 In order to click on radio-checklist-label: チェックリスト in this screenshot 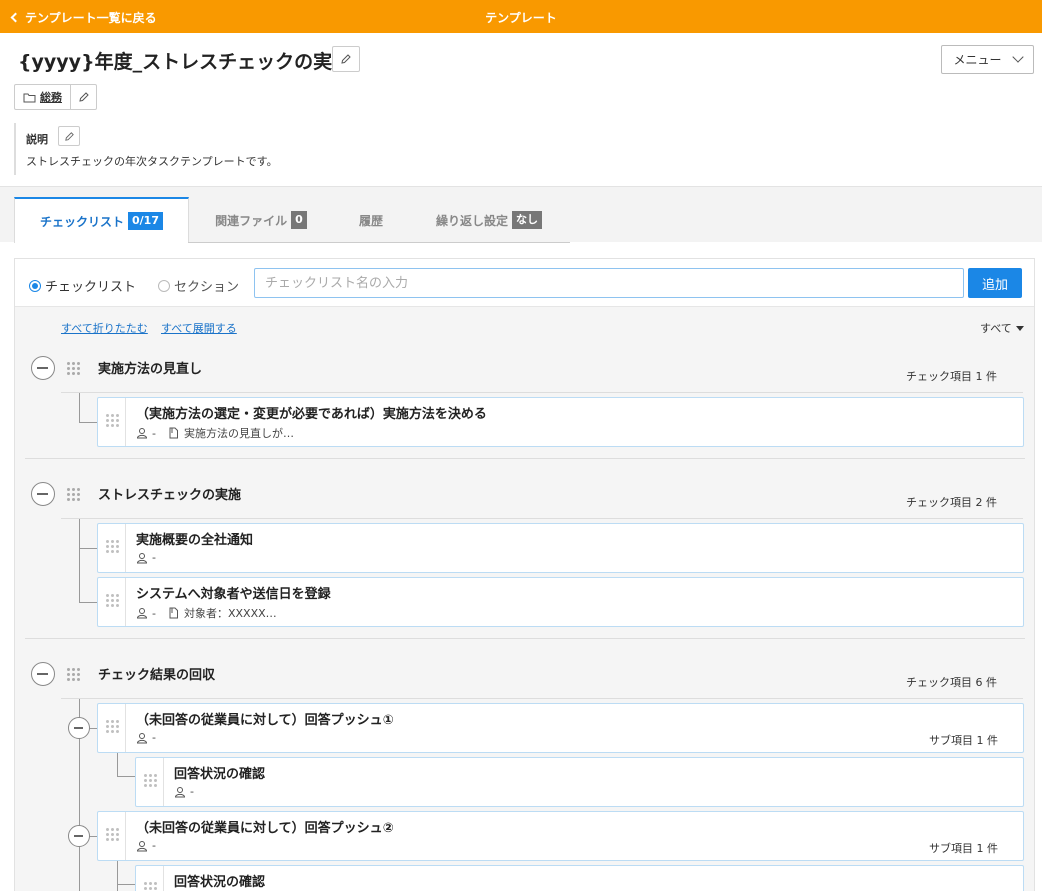, I will do `click(91, 287)`.